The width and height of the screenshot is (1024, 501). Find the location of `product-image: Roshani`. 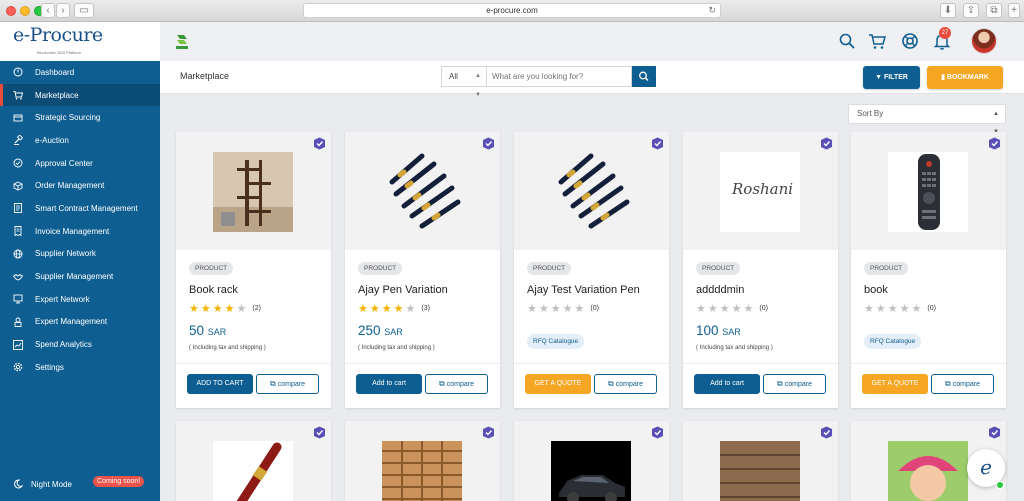

product-image: Roshani is located at coordinates (760, 192).